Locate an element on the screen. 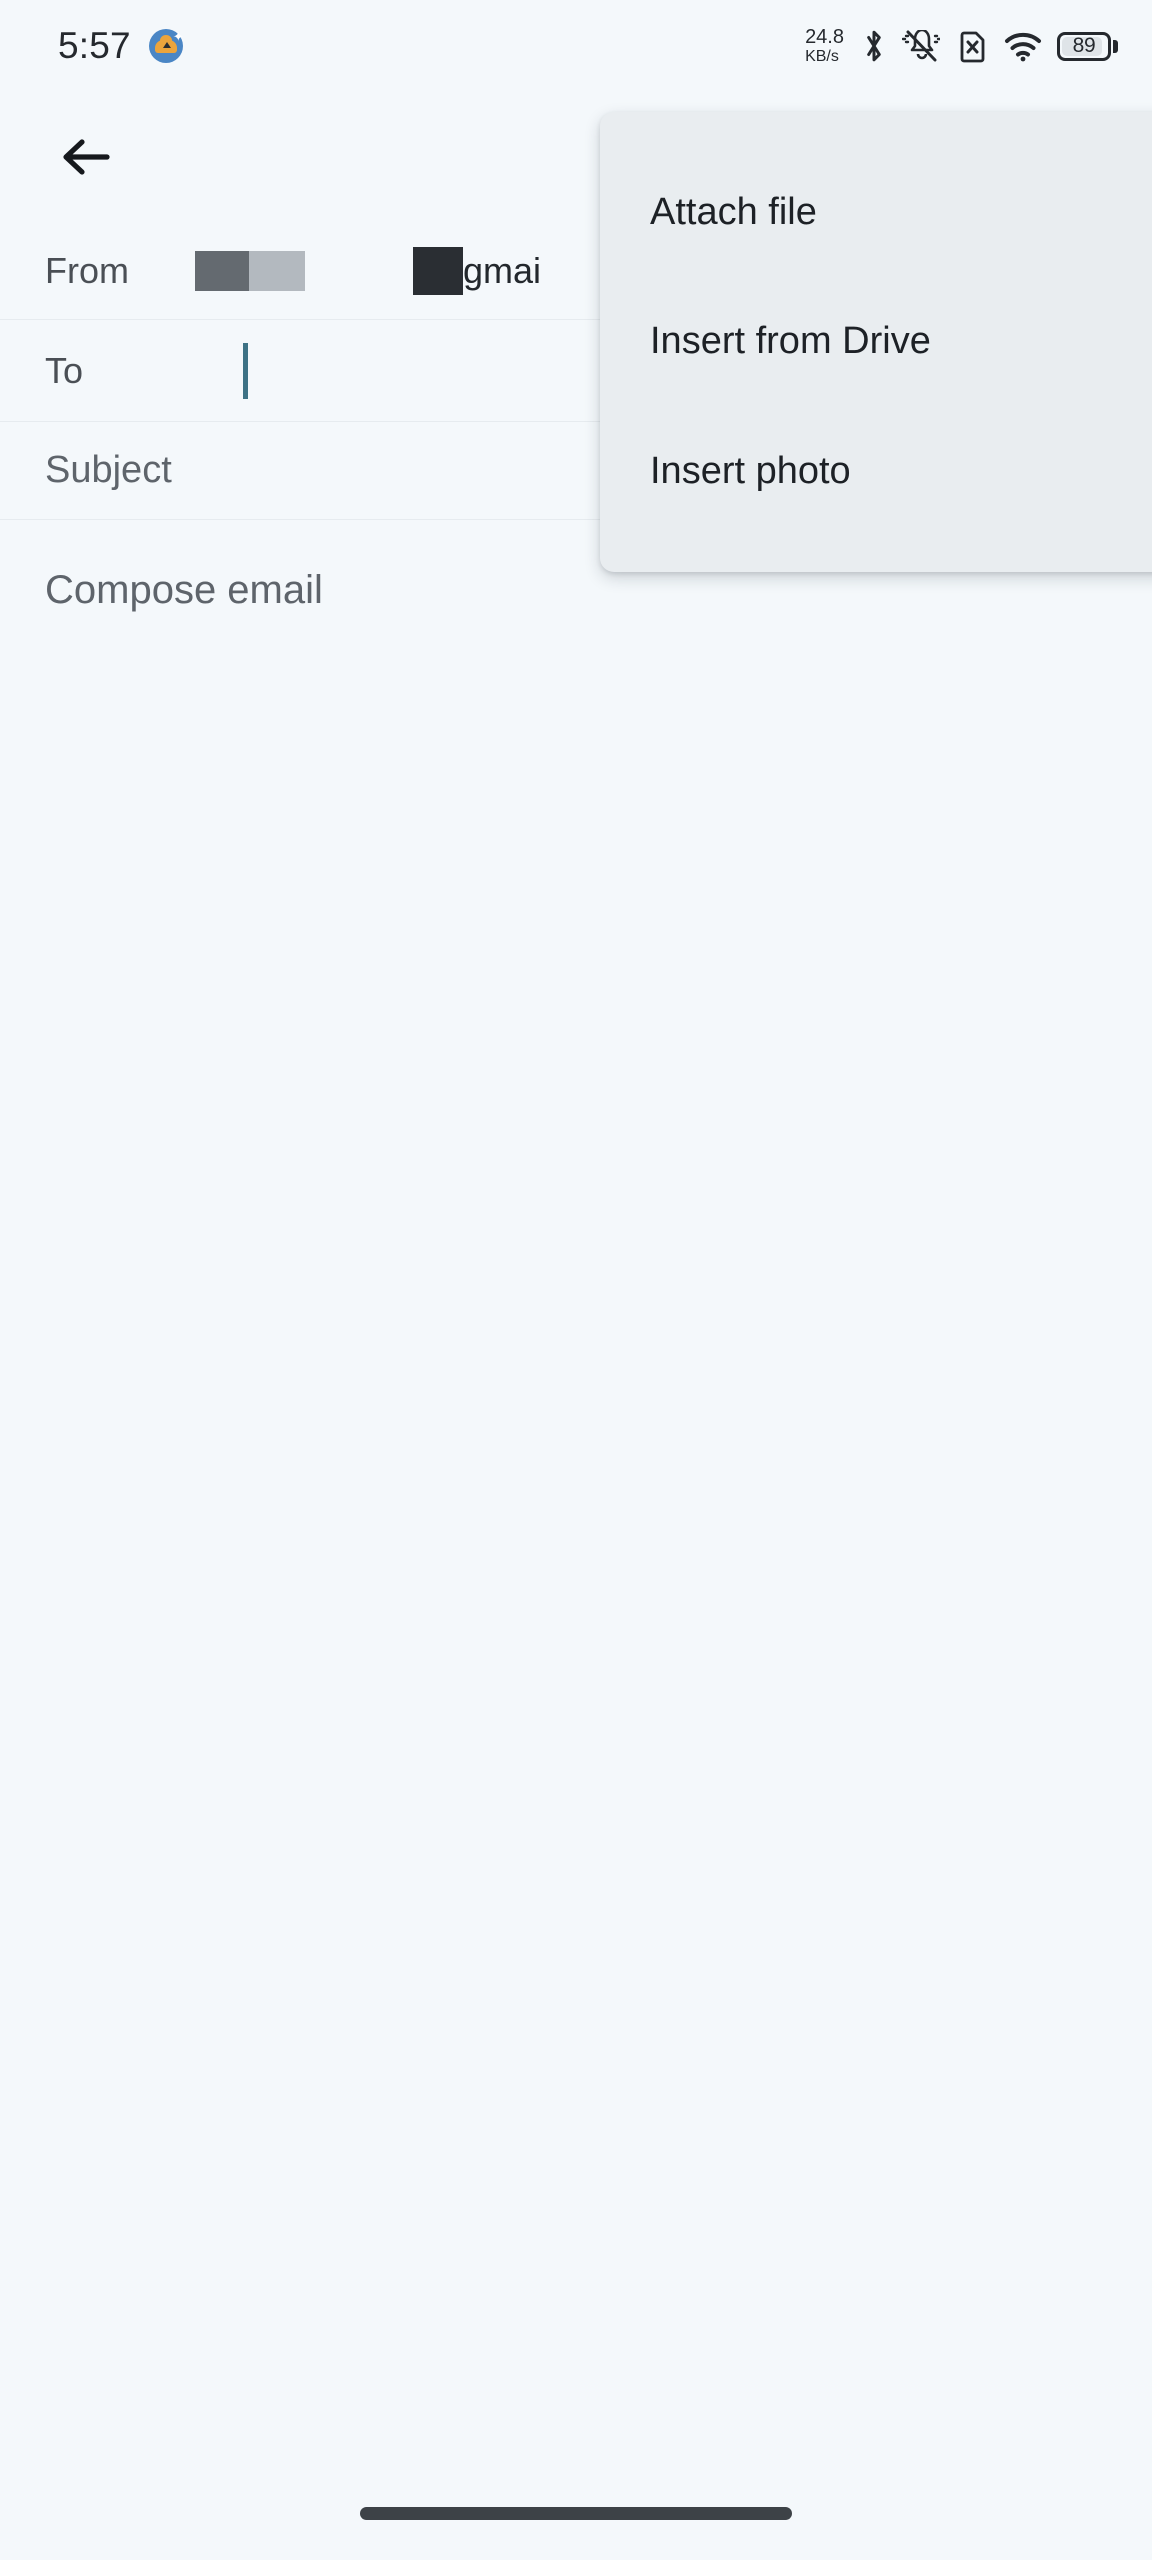 Image resolution: width=1152 pixels, height=2560 pixels. menu-item-attach-file: Attach file is located at coordinates (876, 212).